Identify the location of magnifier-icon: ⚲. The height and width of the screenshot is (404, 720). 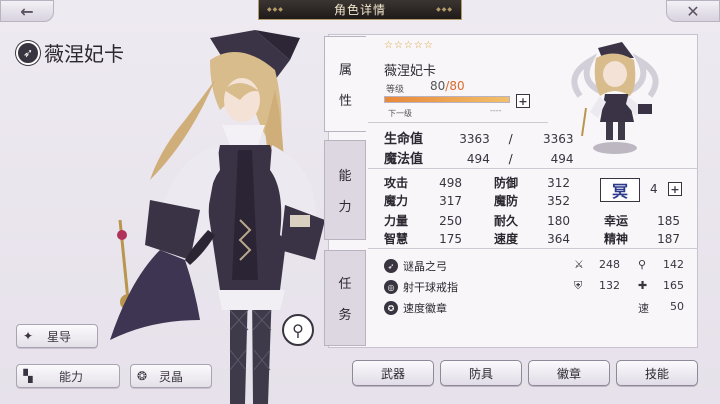
(298, 330).